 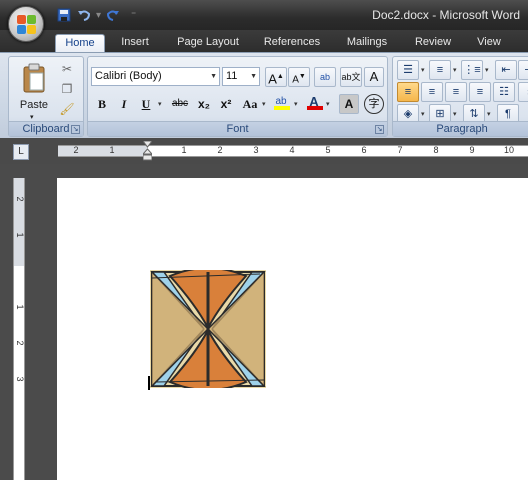 What do you see at coordinates (146, 104) in the screenshot?
I see `underline-button: U` at bounding box center [146, 104].